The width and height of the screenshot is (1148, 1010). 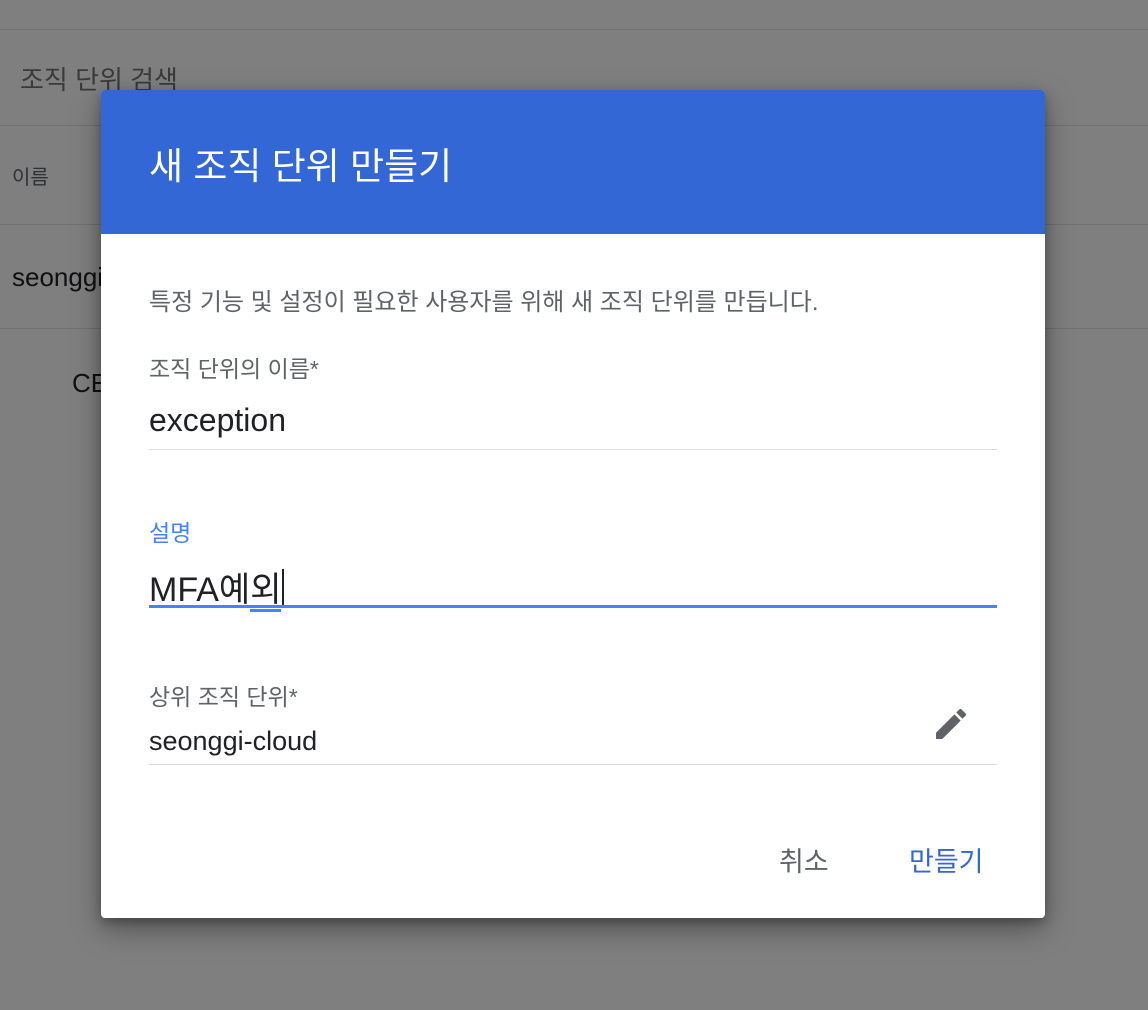 What do you see at coordinates (223, 697) in the screenshot?
I see `parent-org-unit-label: 상위 조직 단위*` at bounding box center [223, 697].